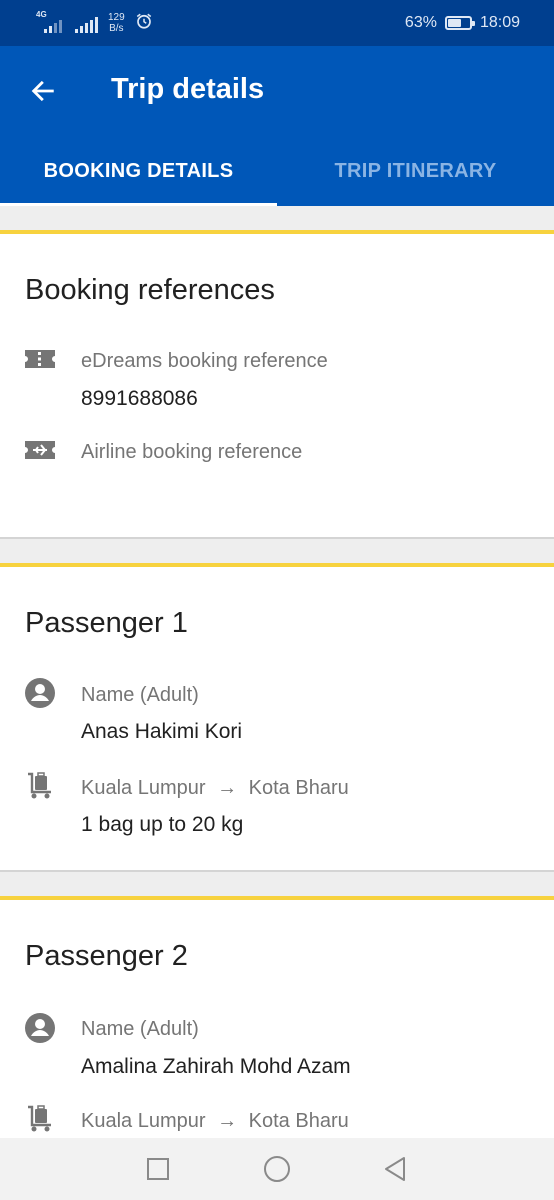 Image resolution: width=554 pixels, height=1200 pixels. I want to click on passenger-title: Passenger 1, so click(106, 623).